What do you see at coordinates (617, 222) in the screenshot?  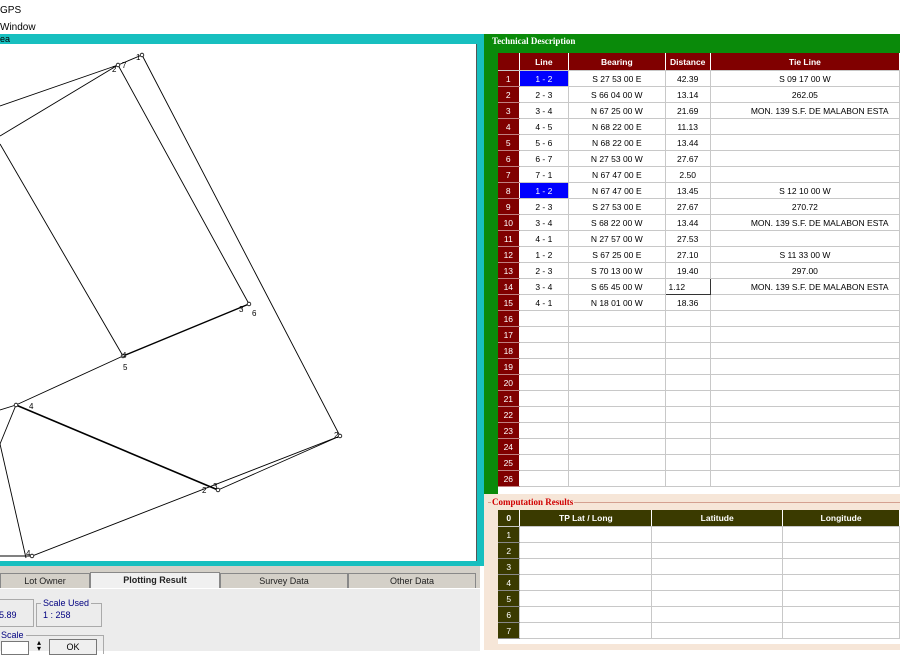 I see `cell-bearing: S 68 22 00 W` at bounding box center [617, 222].